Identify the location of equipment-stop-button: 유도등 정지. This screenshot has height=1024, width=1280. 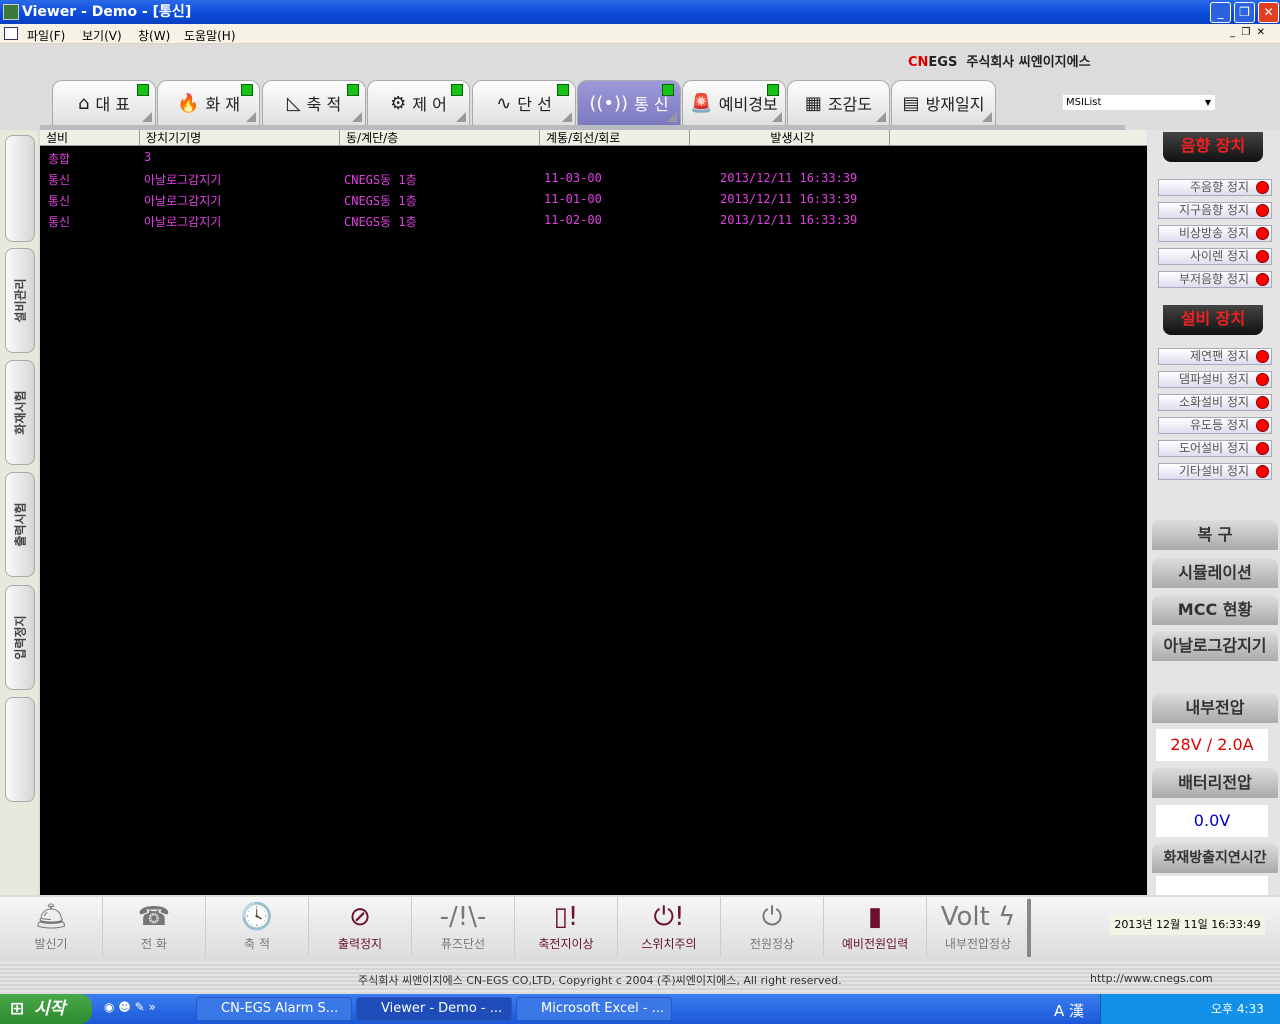
(1215, 425).